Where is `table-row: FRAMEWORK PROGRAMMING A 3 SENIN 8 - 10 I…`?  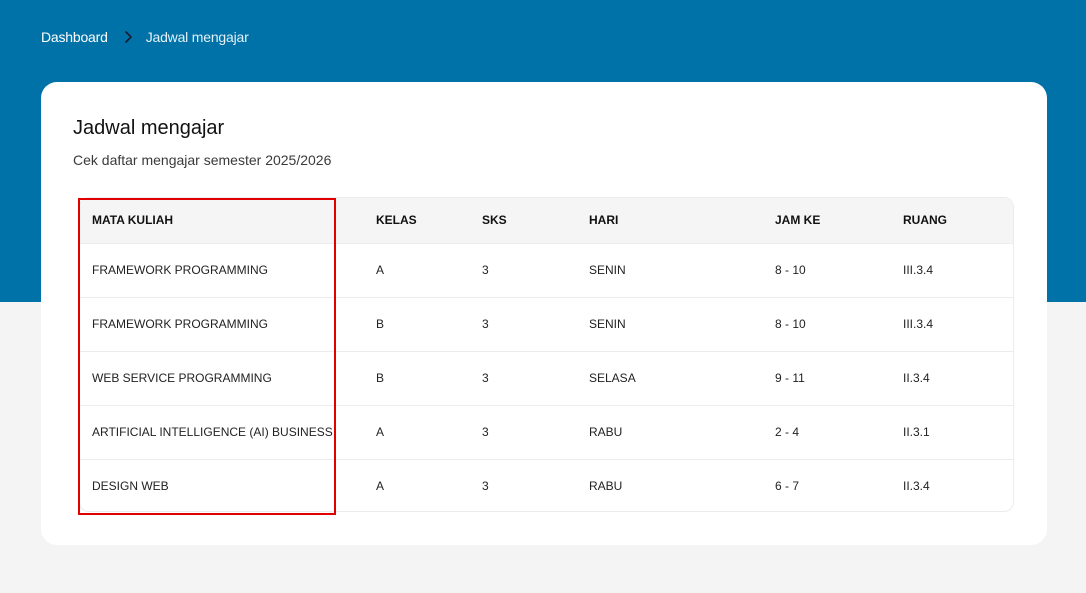 table-row: FRAMEWORK PROGRAMMING A 3 SENIN 8 - 10 I… is located at coordinates (546, 270).